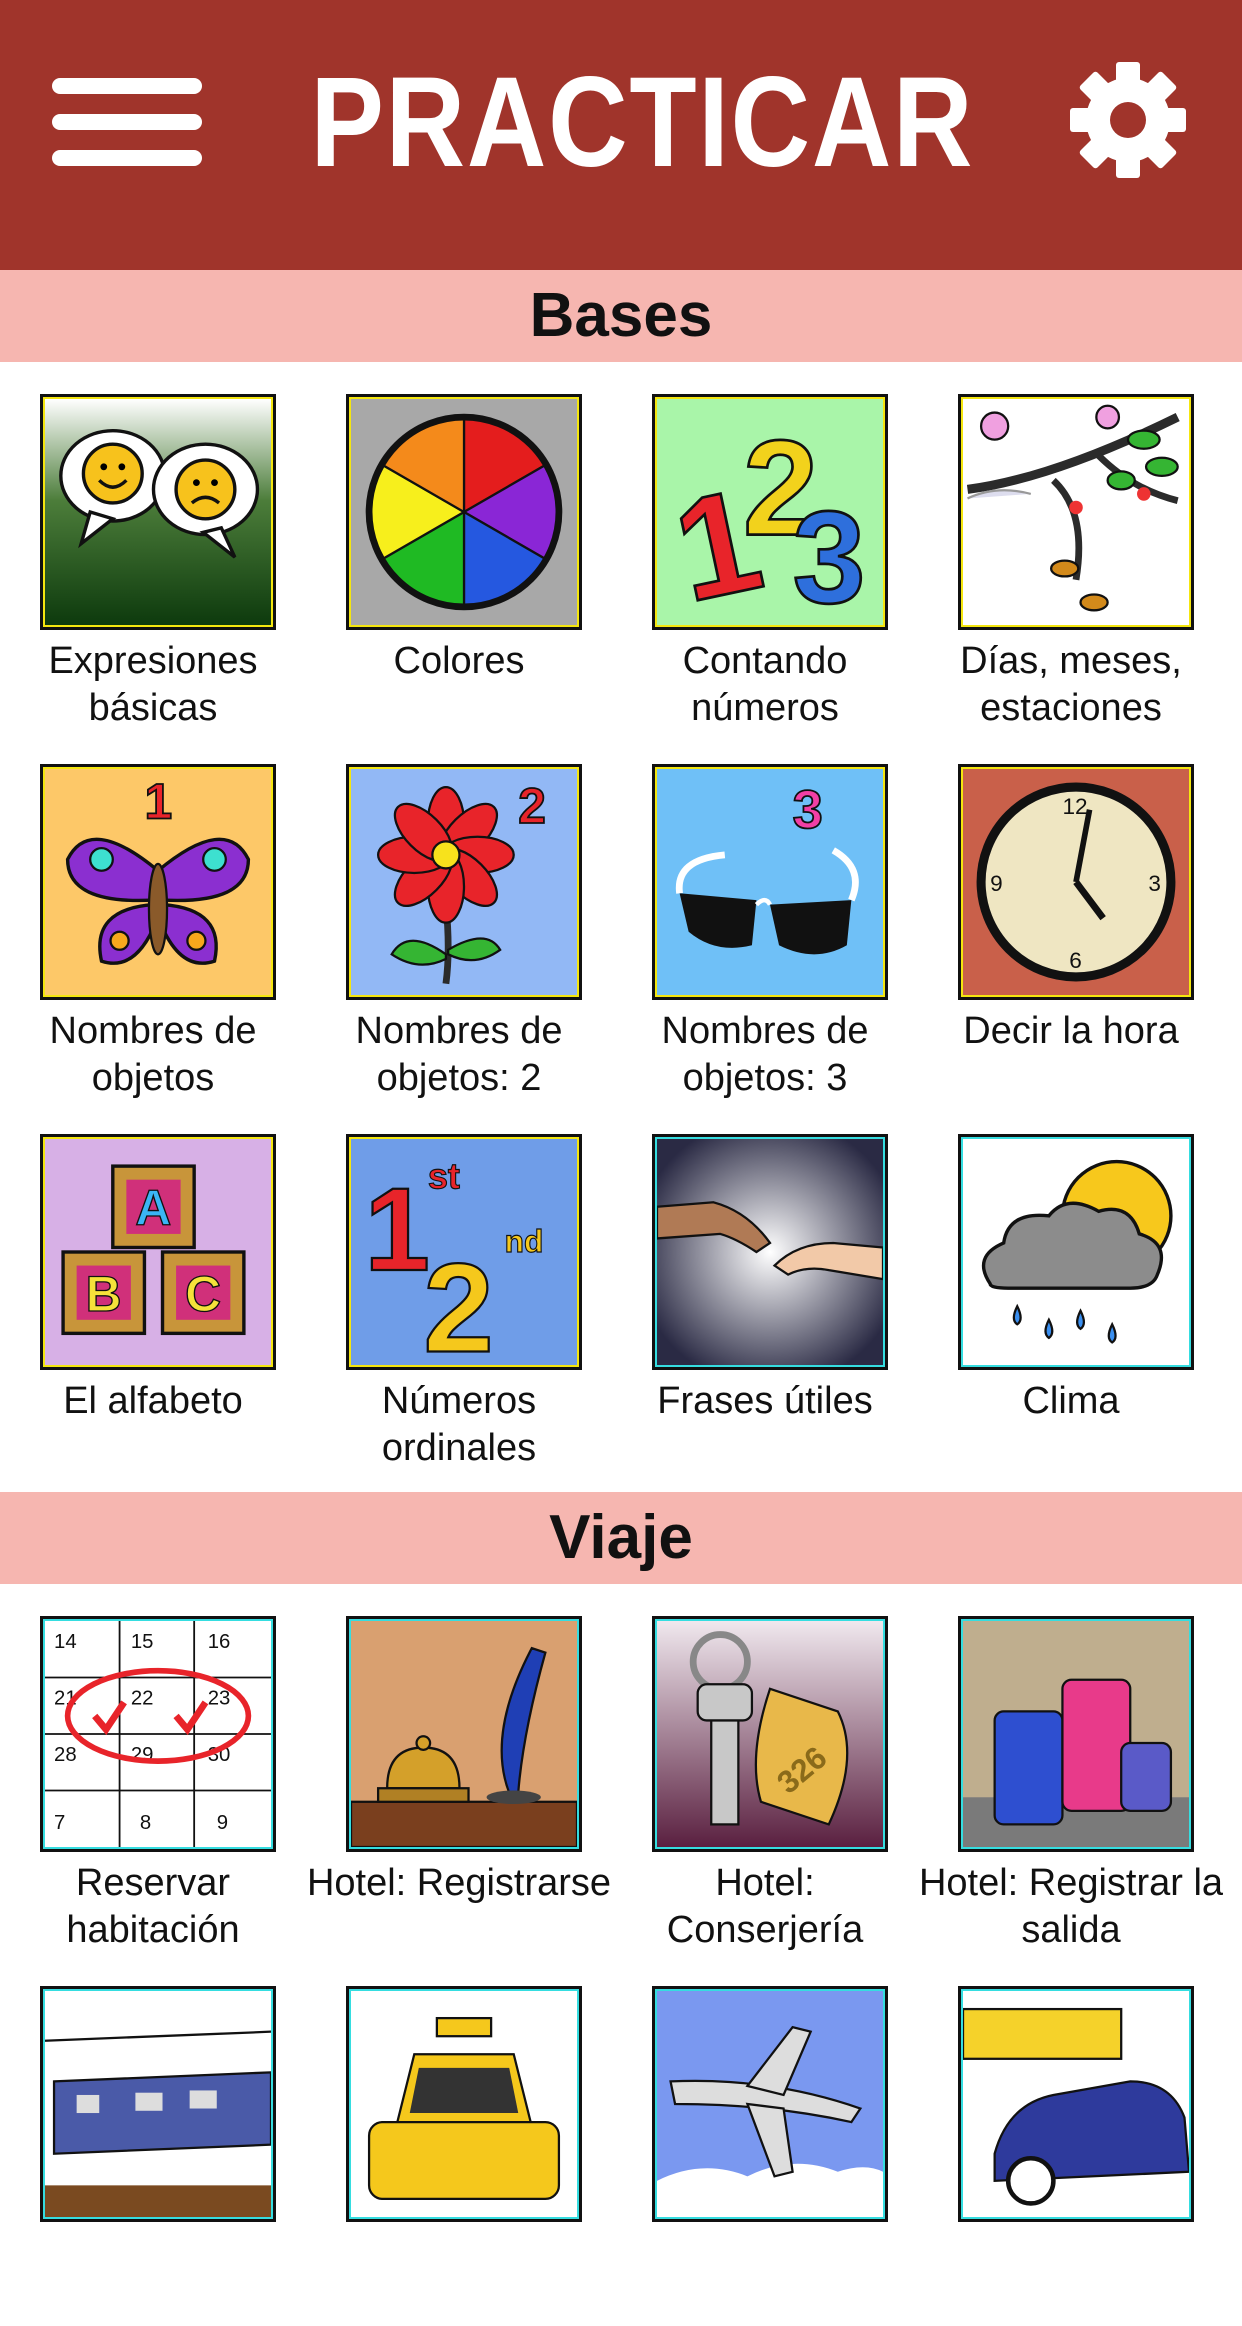 This screenshot has width=1242, height=2326. I want to click on tile-nombres-de-objetos-2: 2 Nombres de objetos: 2, so click(459, 934).